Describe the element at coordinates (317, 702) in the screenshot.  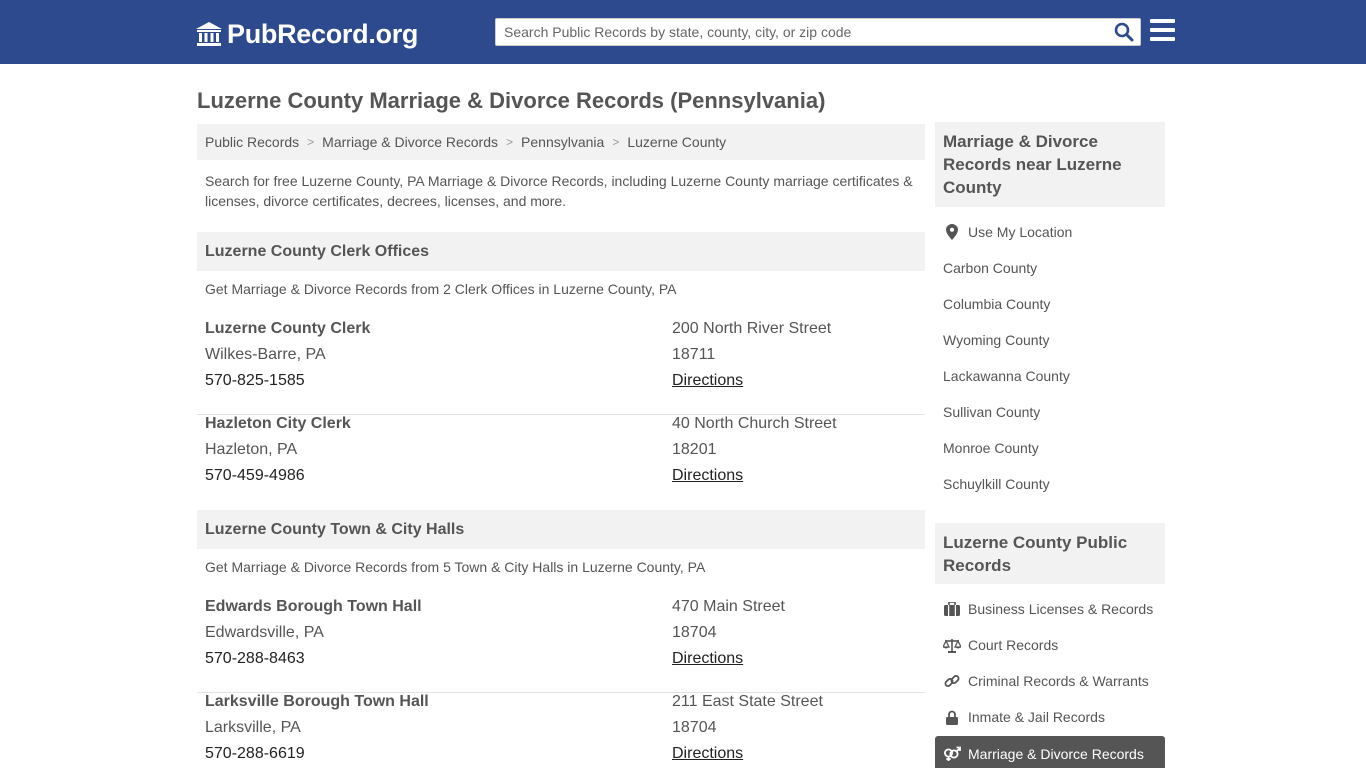
I see `office-name: Larksville Borough Town Hall` at that location.